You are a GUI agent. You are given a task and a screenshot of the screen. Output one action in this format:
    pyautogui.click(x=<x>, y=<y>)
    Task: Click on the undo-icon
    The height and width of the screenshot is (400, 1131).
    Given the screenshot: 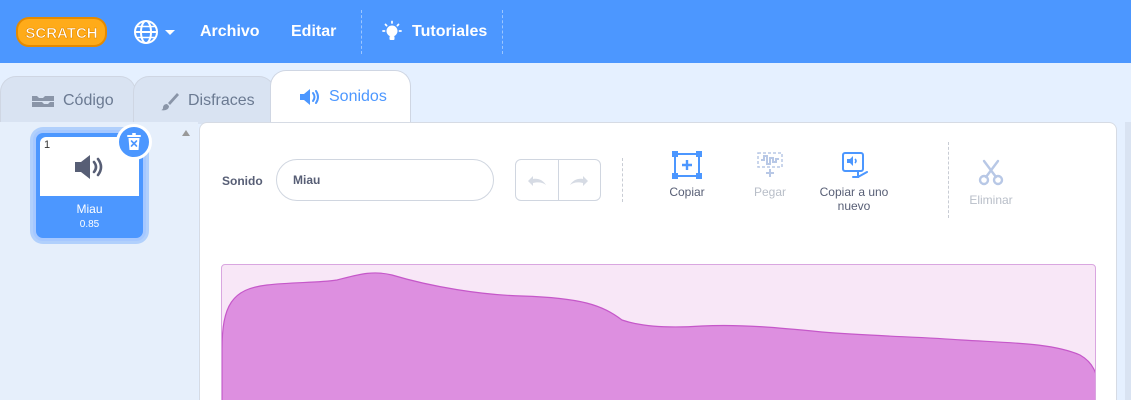 What is the action you would take?
    pyautogui.click(x=536, y=181)
    